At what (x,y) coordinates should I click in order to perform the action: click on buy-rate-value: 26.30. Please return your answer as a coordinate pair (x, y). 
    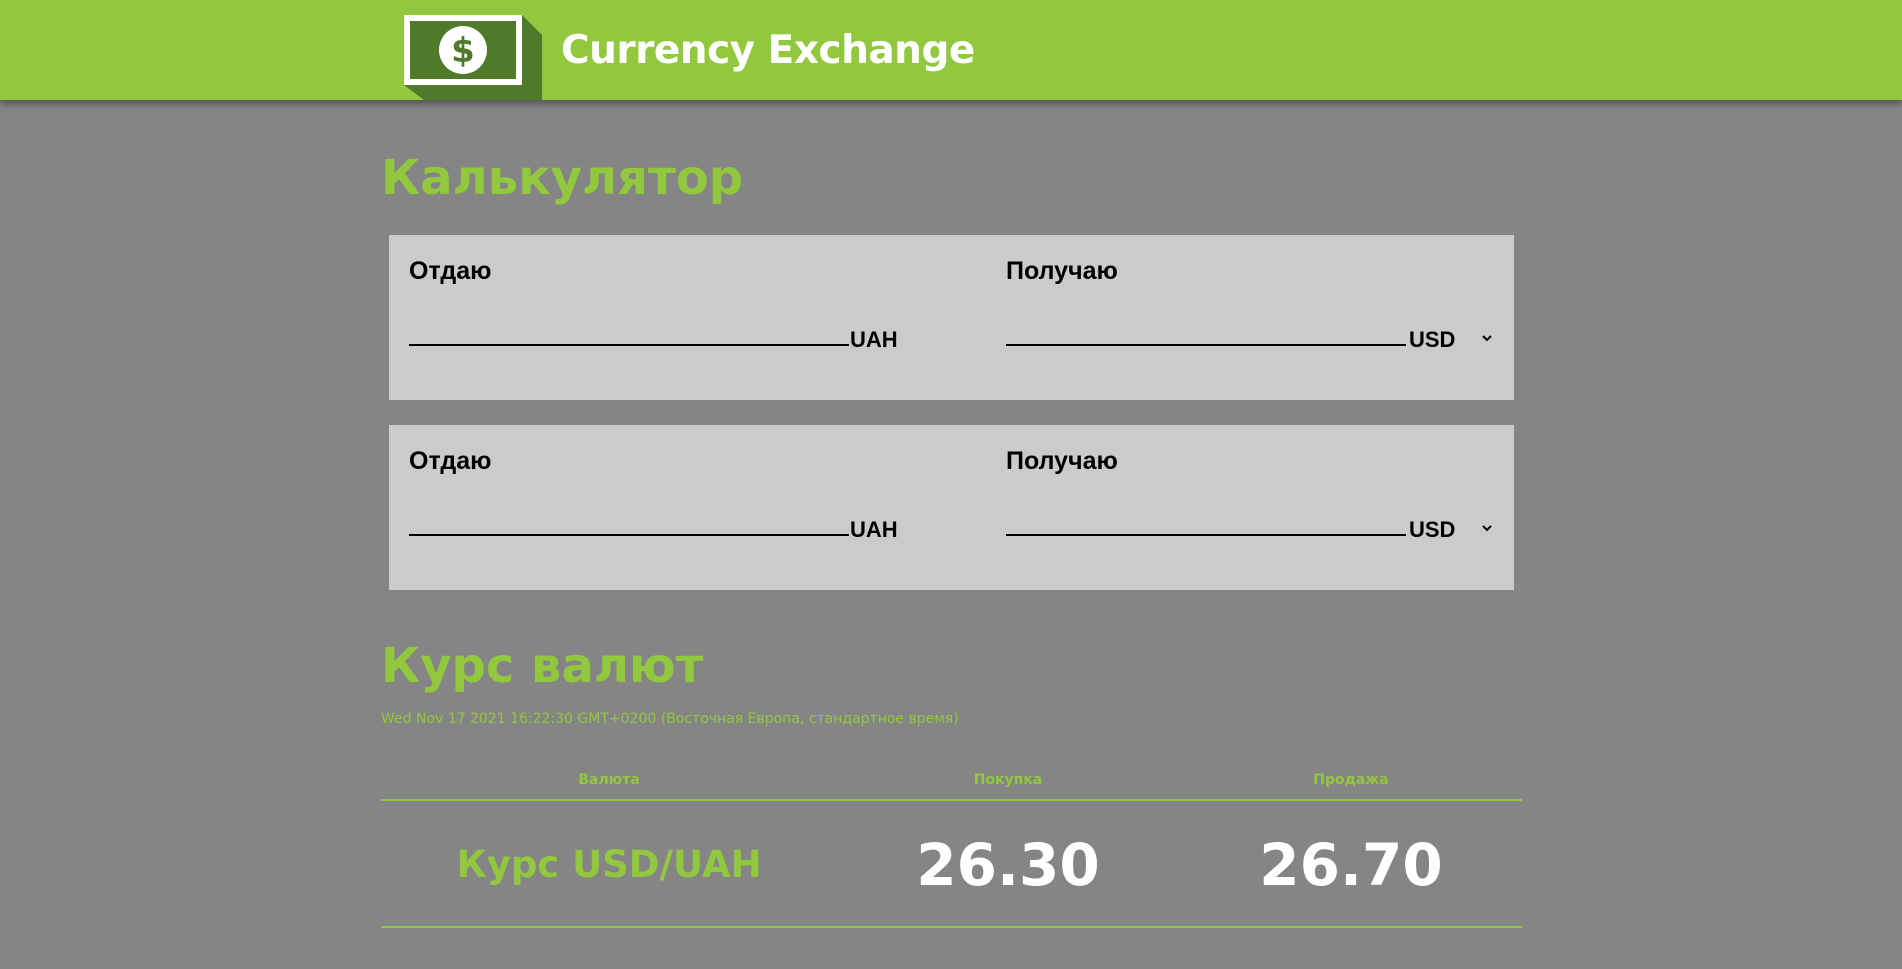
    Looking at the image, I should click on (1008, 865).